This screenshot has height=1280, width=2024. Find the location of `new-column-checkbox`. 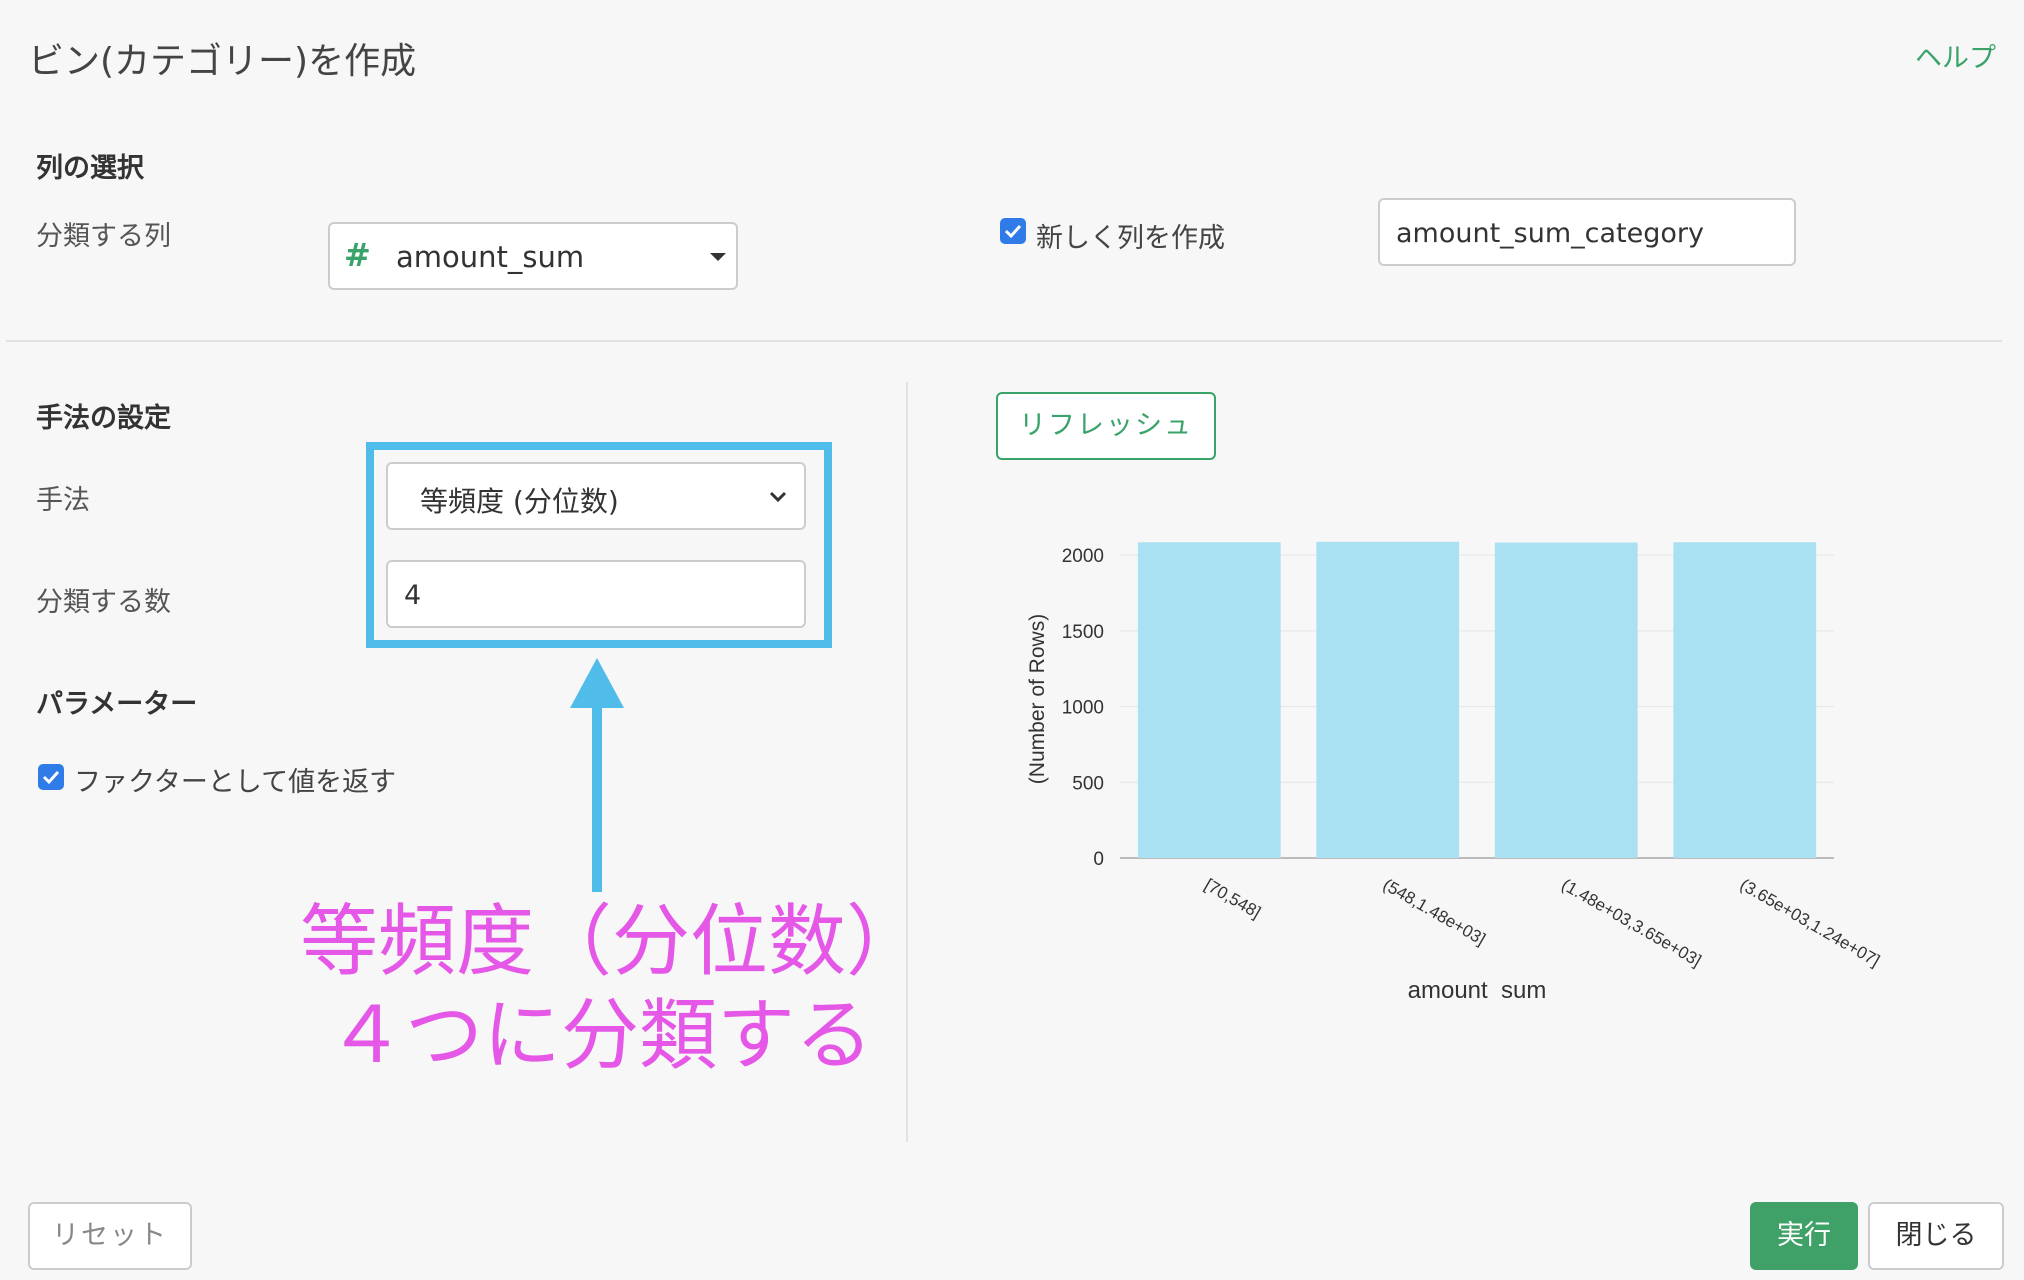

new-column-checkbox is located at coordinates (1013, 231).